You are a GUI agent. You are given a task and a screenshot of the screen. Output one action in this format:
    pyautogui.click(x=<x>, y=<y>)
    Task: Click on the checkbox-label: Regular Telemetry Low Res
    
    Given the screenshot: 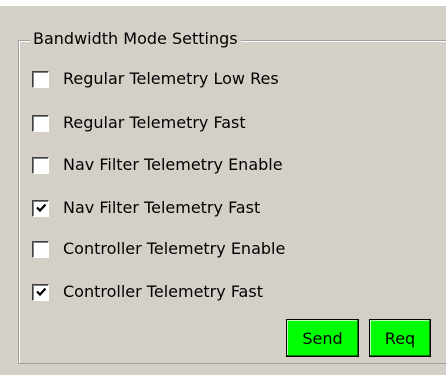 What is the action you would take?
    pyautogui.click(x=171, y=78)
    